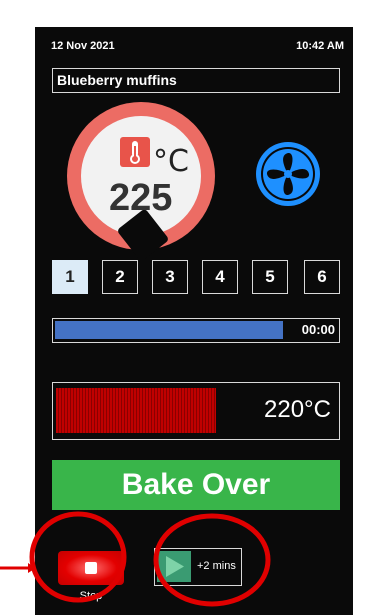 The image size is (372, 615). What do you see at coordinates (216, 566) in the screenshot?
I see `add-time-label: +2 mins` at bounding box center [216, 566].